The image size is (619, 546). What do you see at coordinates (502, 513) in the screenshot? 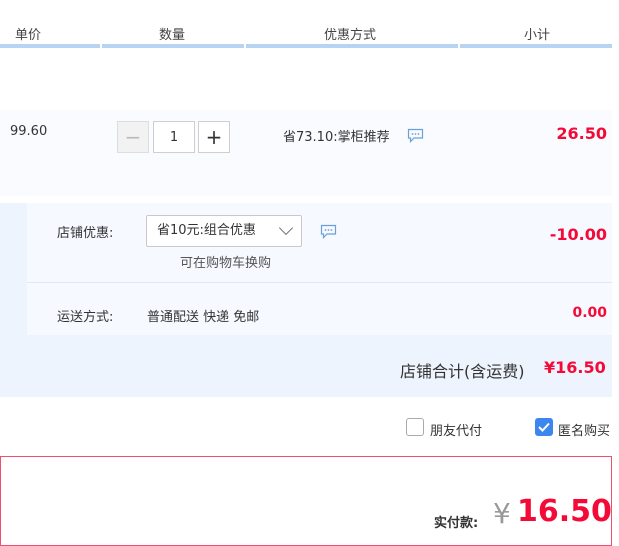
I see `currency-symbol: ¥` at bounding box center [502, 513].